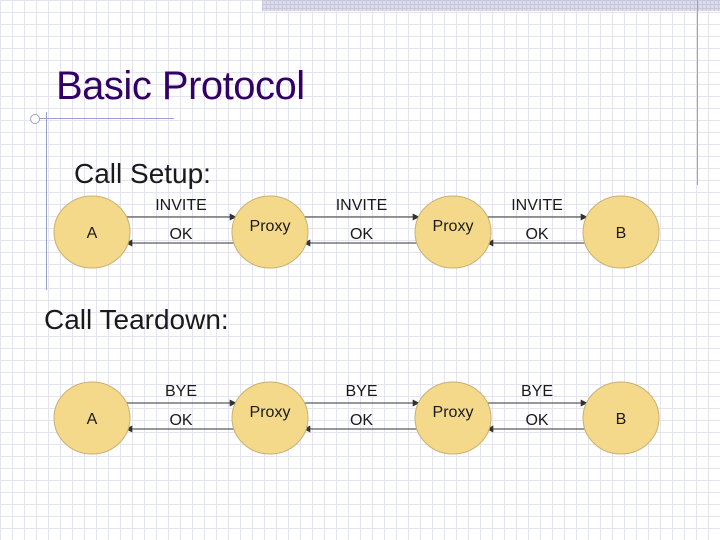 This screenshot has width=720, height=540. I want to click on teardown-node-label-2: Proxy, so click(270, 412).